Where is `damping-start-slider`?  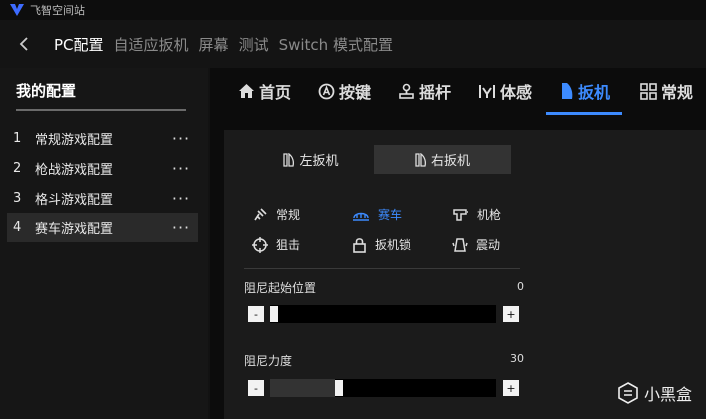
damping-start-slider is located at coordinates (383, 314).